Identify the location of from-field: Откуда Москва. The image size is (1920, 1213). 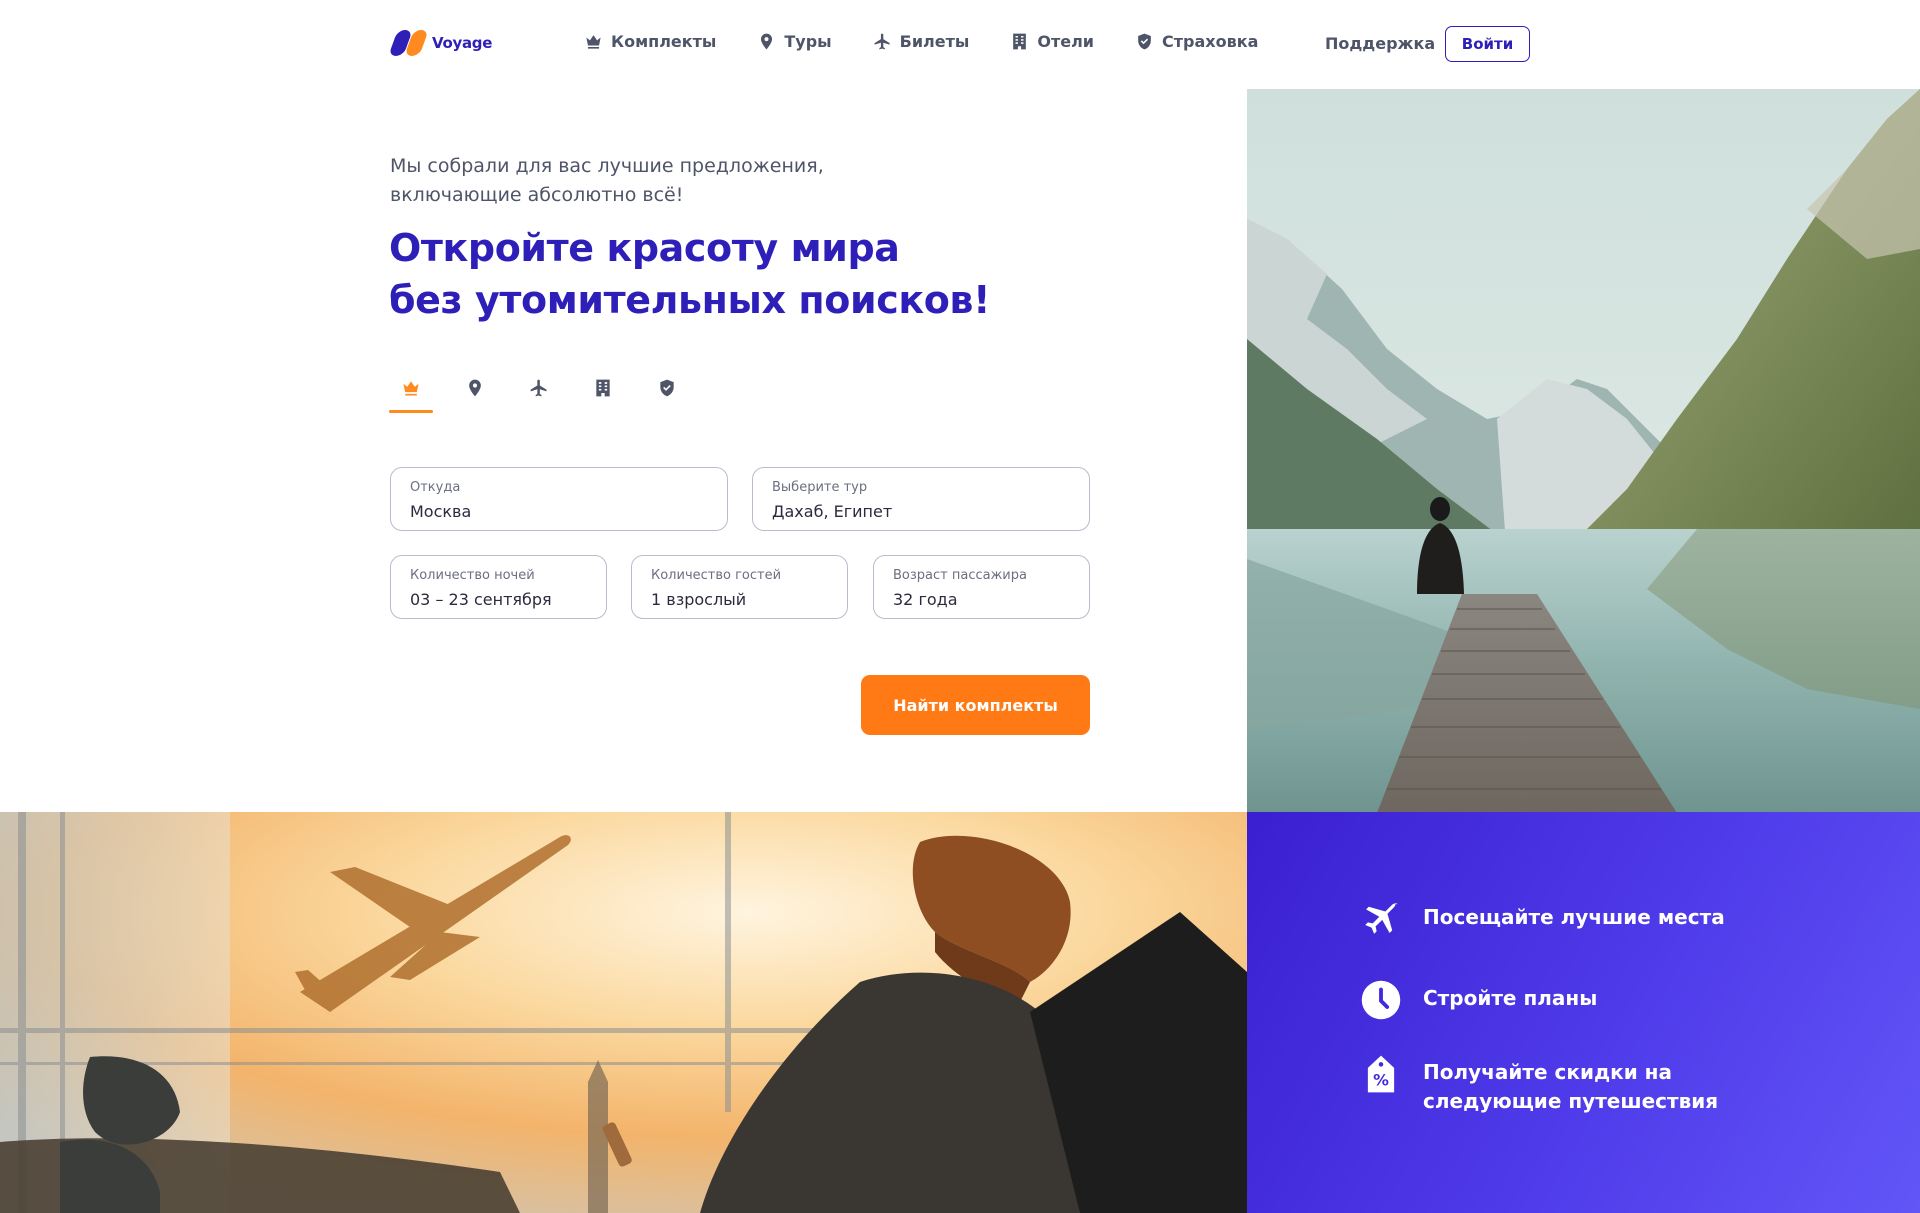
(559, 499).